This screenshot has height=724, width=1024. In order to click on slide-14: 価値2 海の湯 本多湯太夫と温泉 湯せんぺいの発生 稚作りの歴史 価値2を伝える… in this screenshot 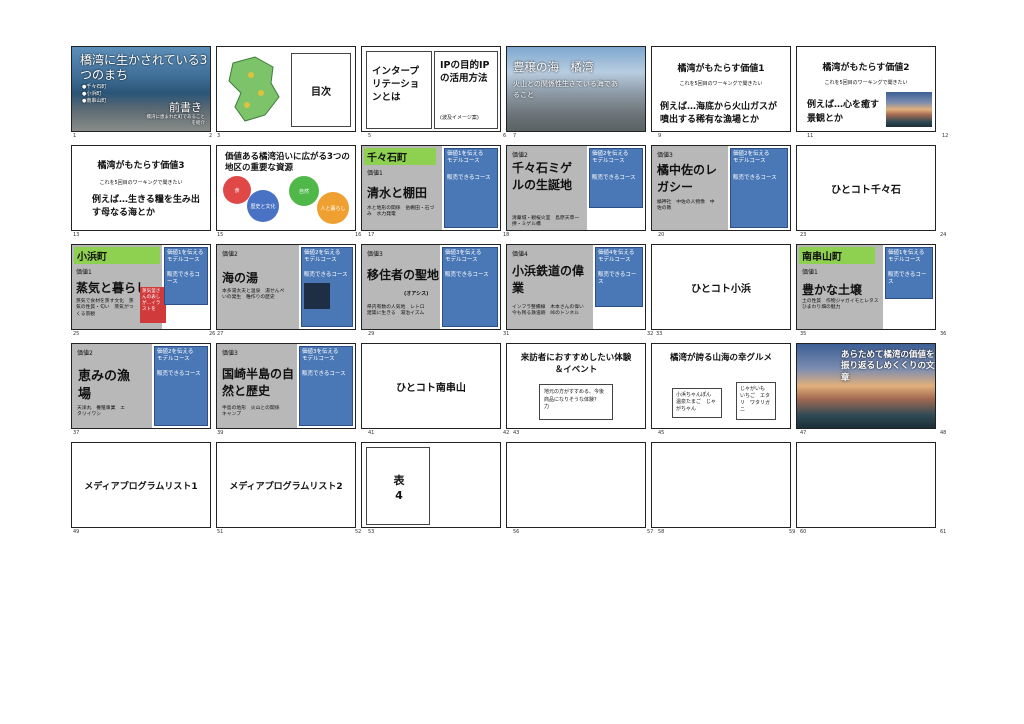, I will do `click(286, 287)`.